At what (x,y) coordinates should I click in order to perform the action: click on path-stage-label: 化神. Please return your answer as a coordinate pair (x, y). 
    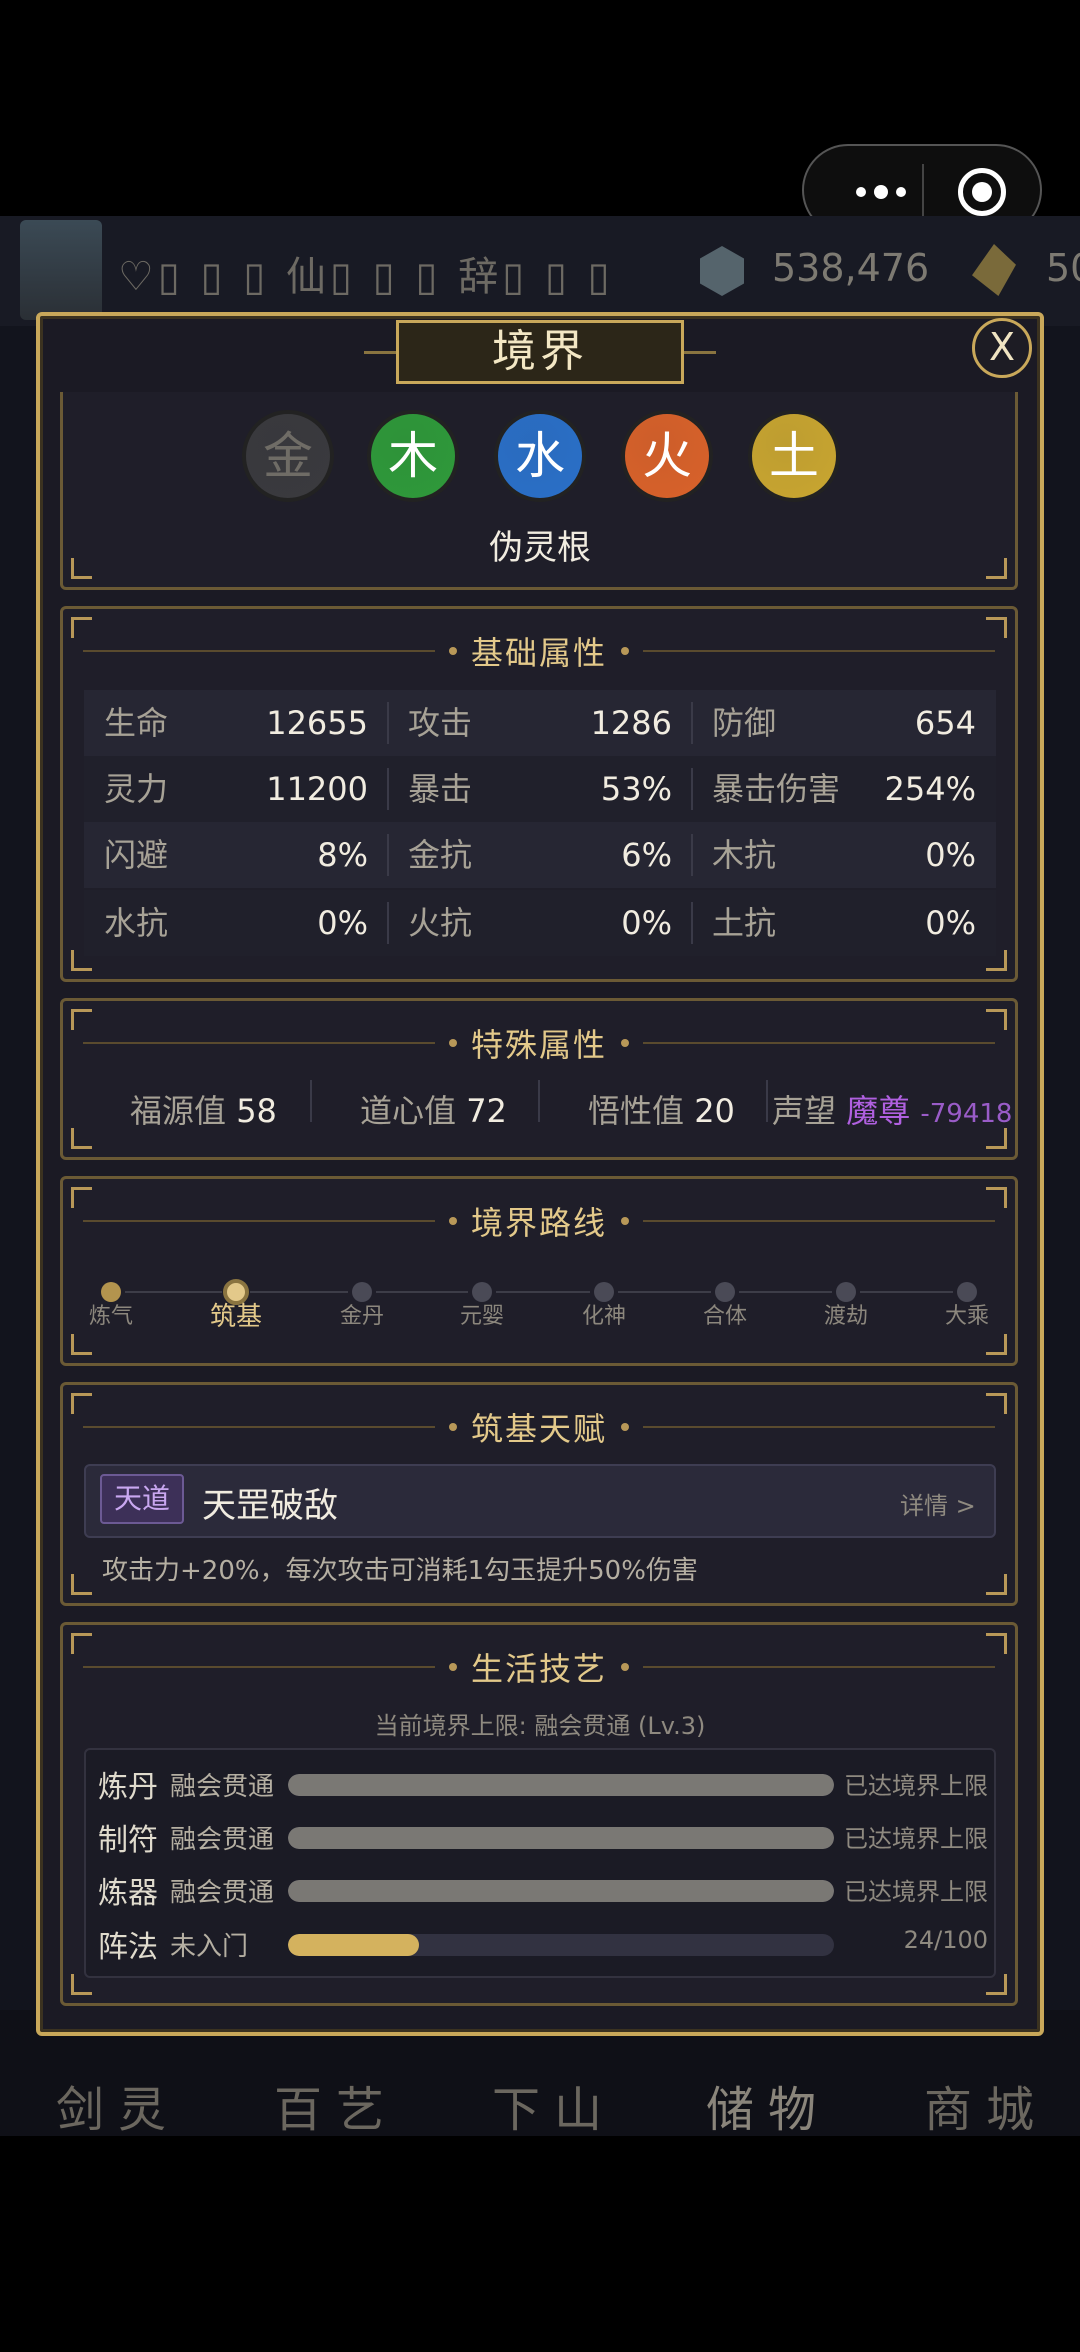
    Looking at the image, I should click on (603, 1316).